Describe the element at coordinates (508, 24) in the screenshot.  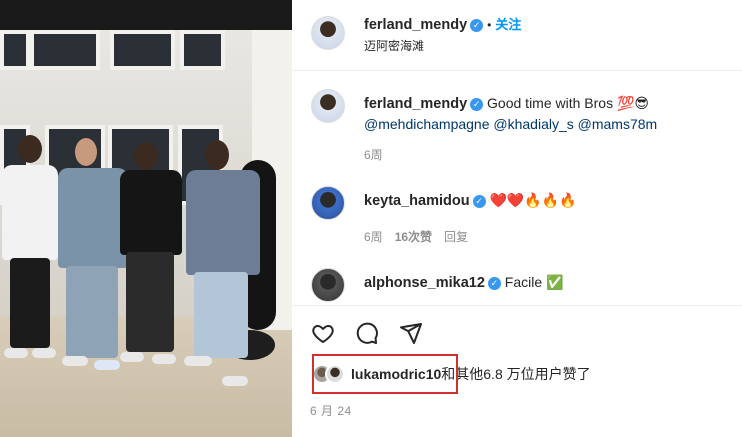
I see `follow-button: 关注` at that location.